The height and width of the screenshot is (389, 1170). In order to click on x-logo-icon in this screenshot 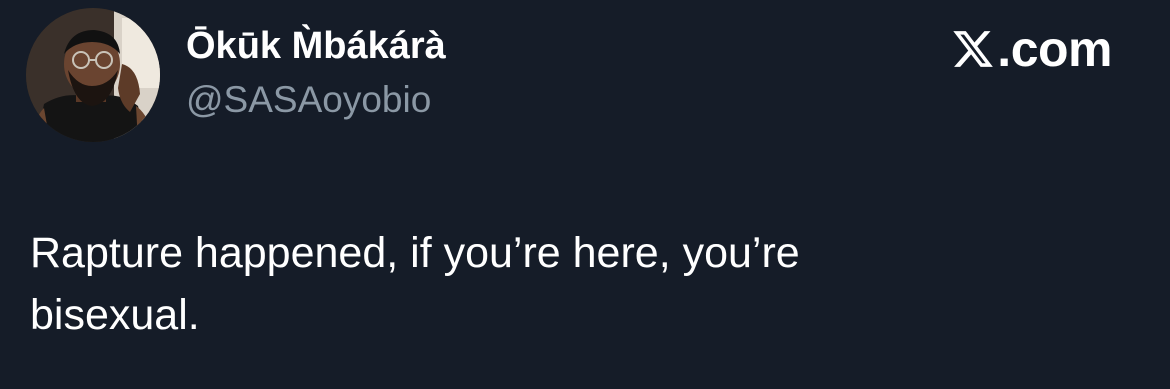, I will do `click(973, 49)`.